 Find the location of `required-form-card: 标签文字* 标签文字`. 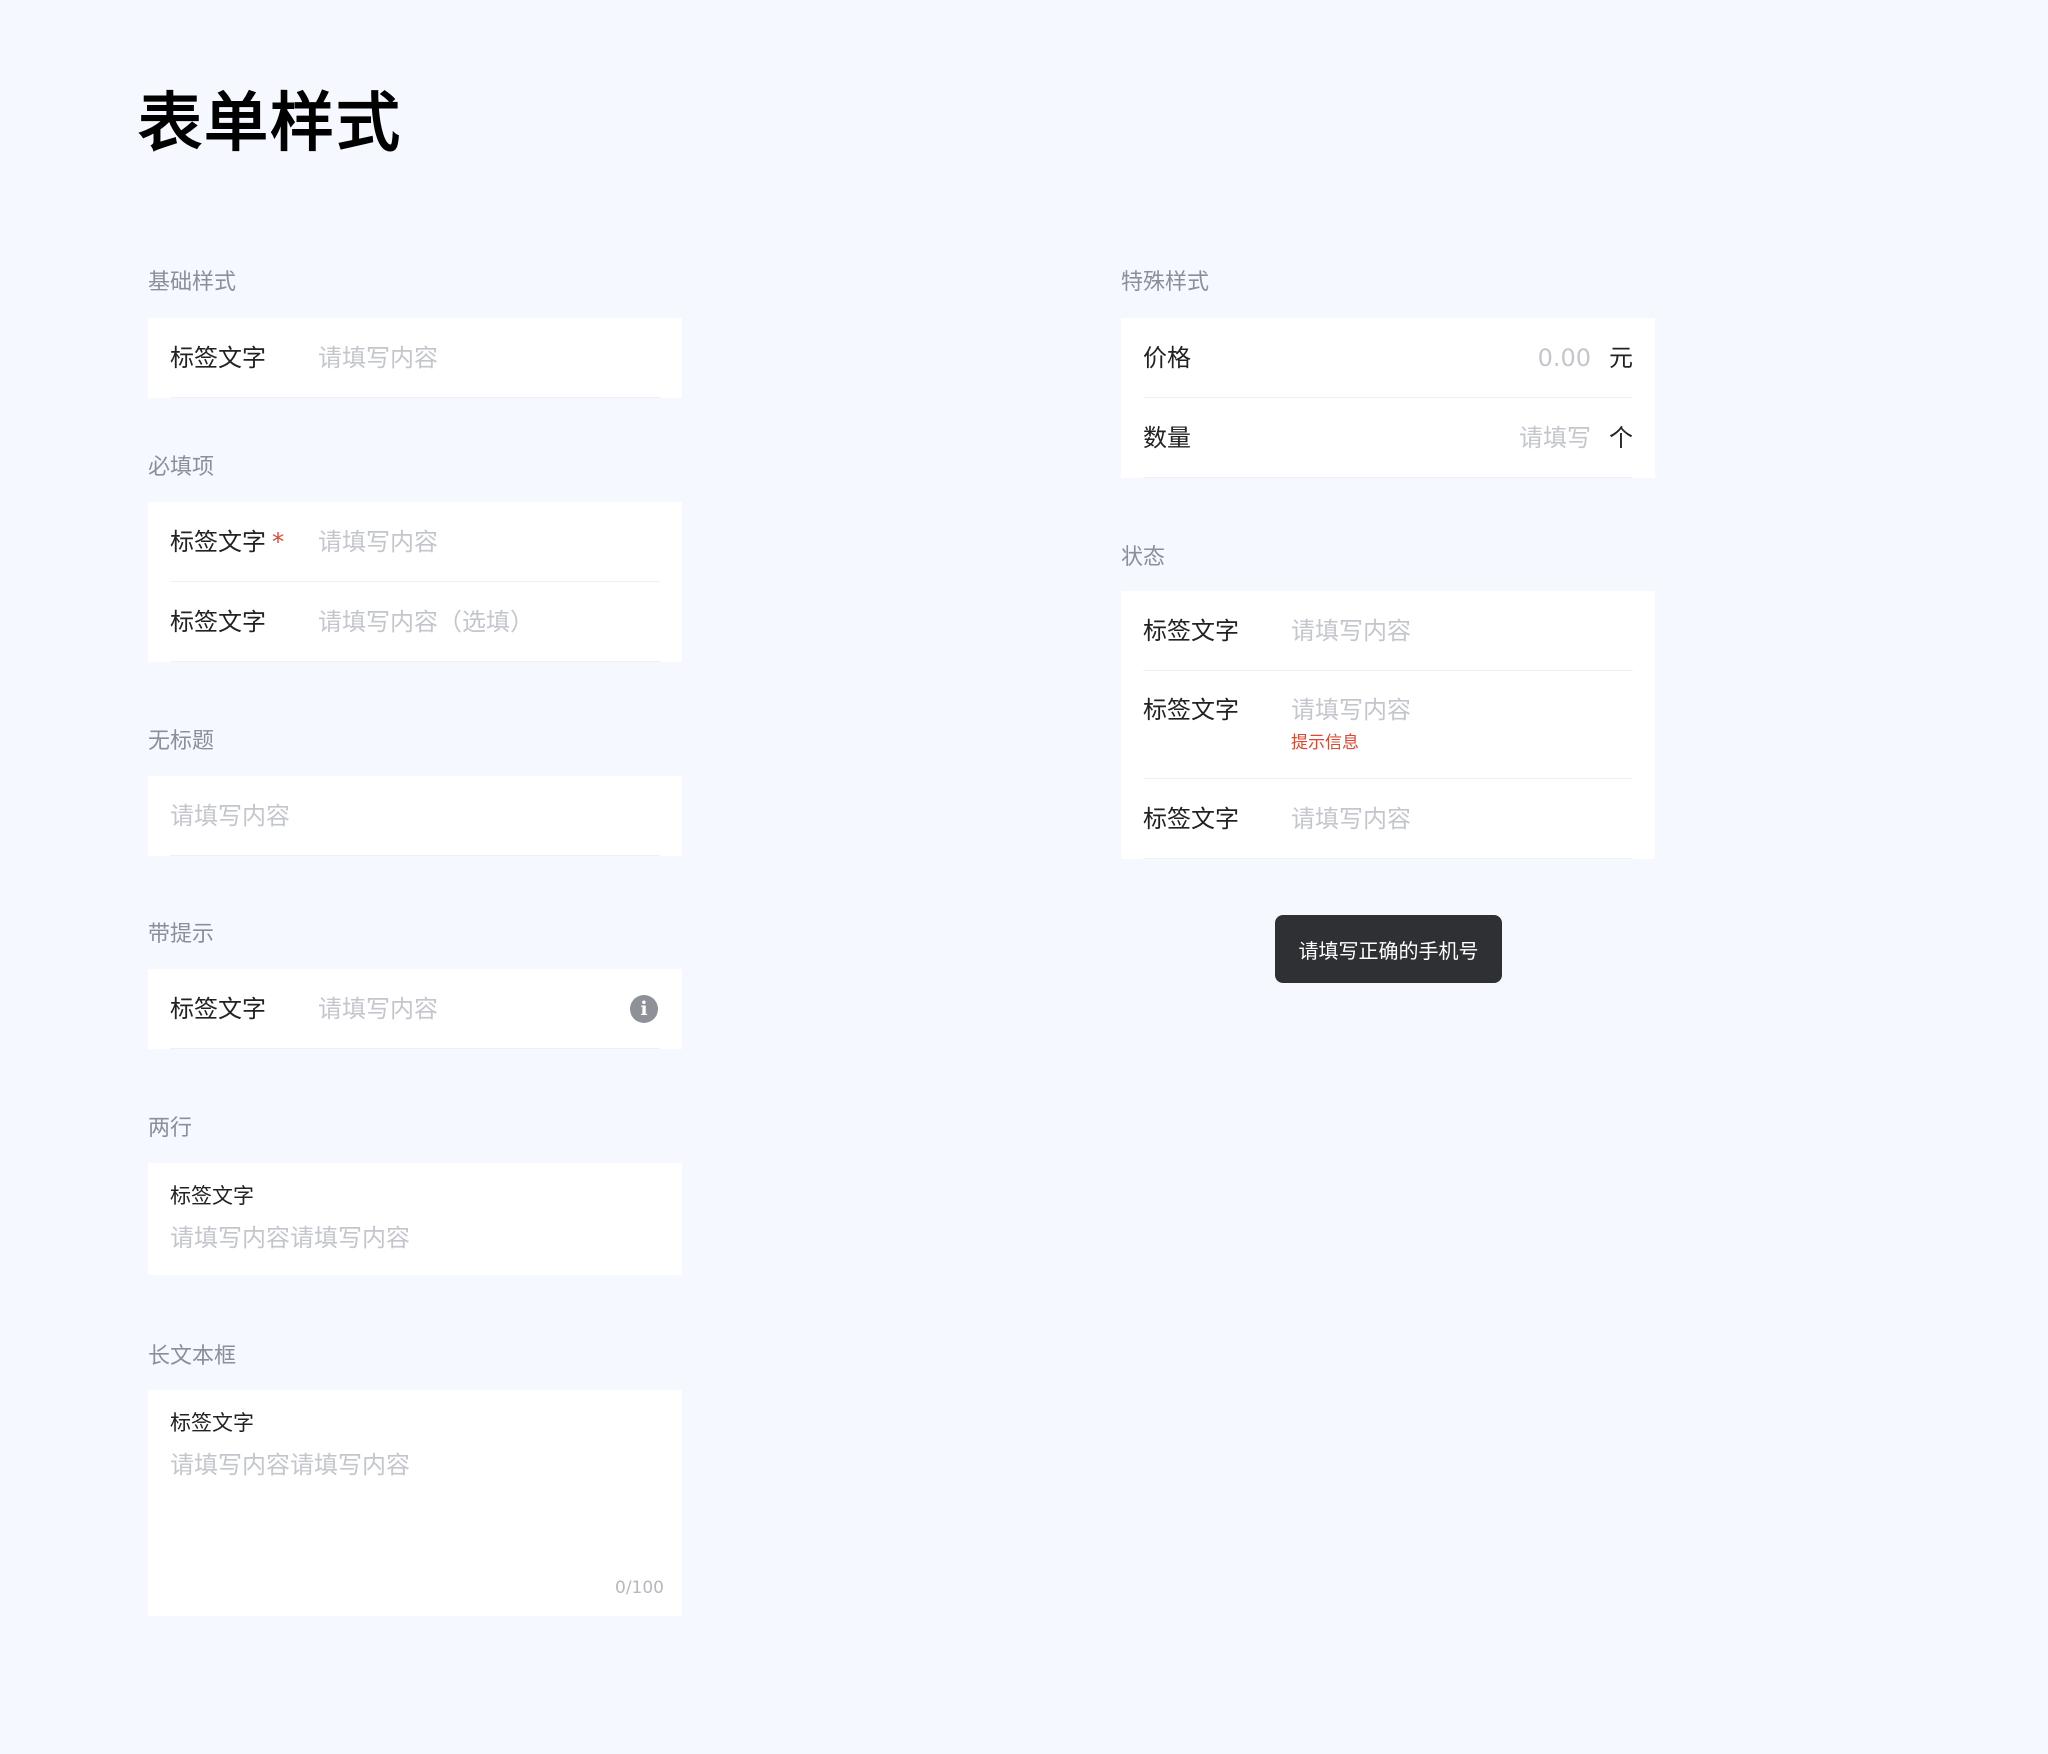

required-form-card: 标签文字* 标签文字 is located at coordinates (415, 582).